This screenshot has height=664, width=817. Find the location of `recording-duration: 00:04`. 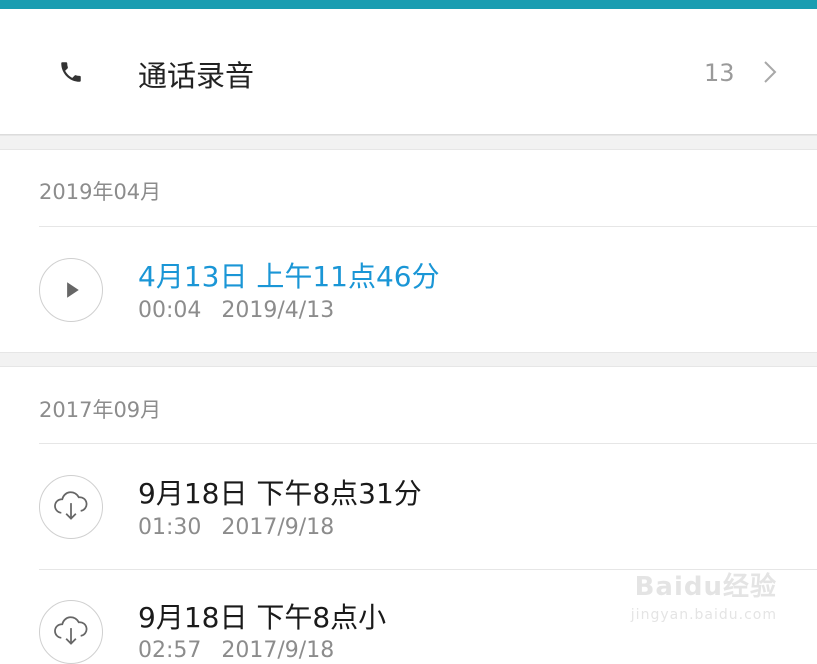

recording-duration: 00:04 is located at coordinates (170, 310).